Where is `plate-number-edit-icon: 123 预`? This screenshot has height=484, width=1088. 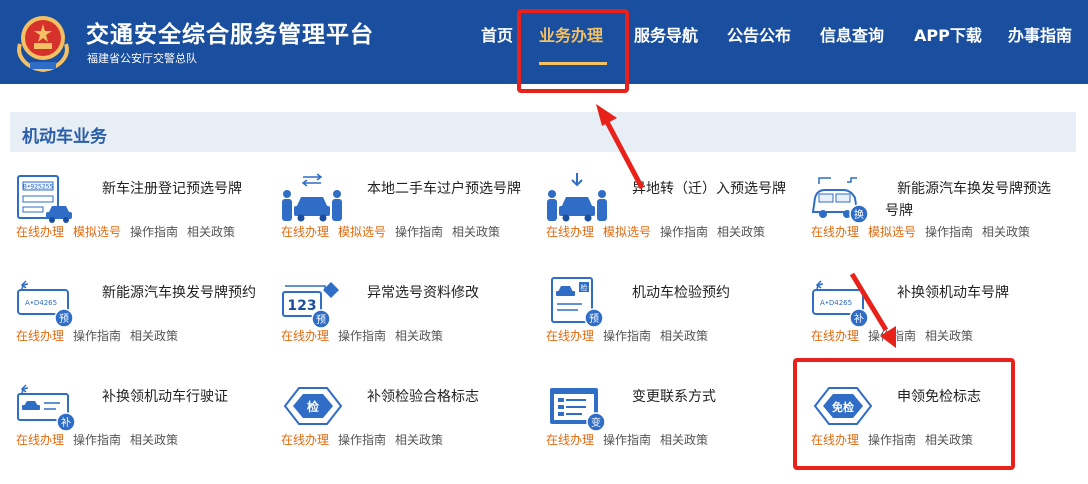 plate-number-edit-icon: 123 预 is located at coordinates (310, 305).